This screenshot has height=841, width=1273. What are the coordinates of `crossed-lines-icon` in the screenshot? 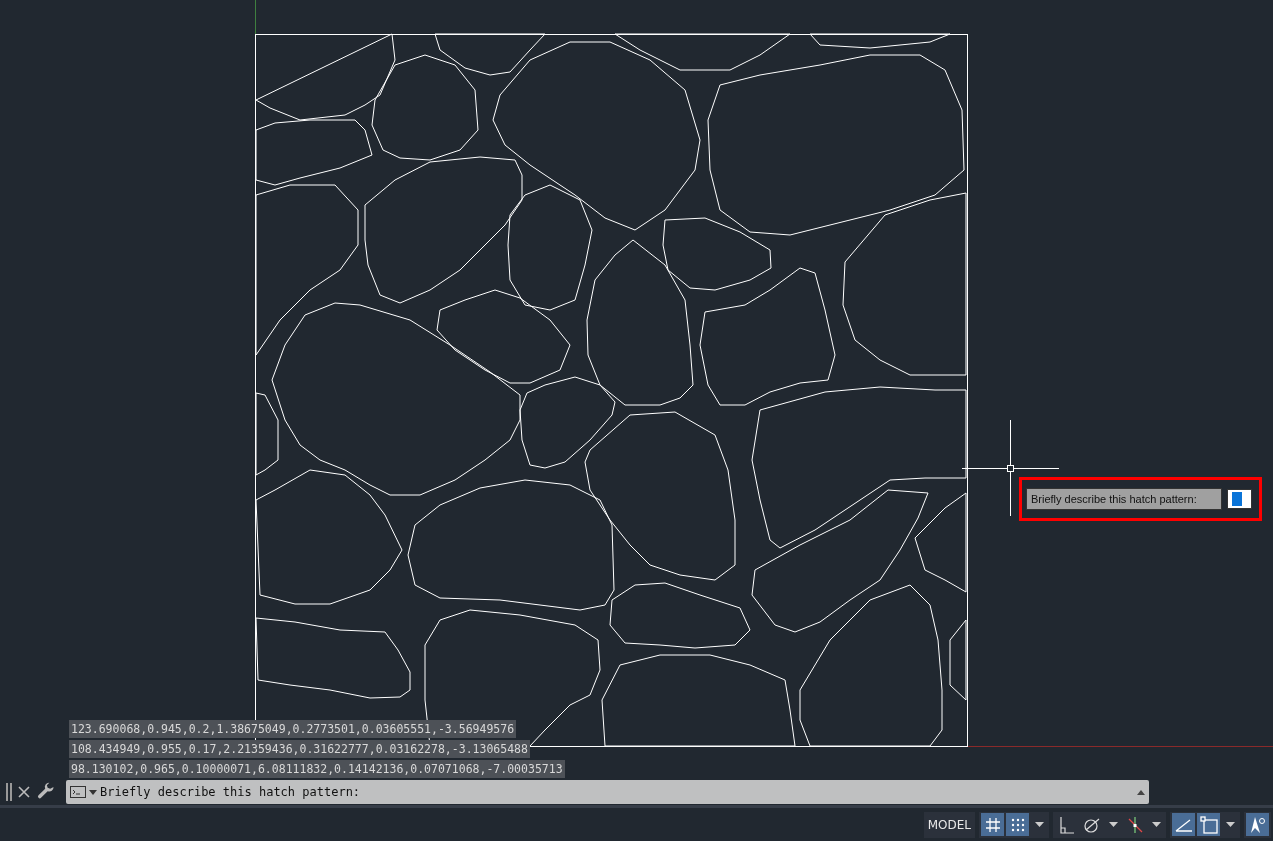 It's located at (1134, 824).